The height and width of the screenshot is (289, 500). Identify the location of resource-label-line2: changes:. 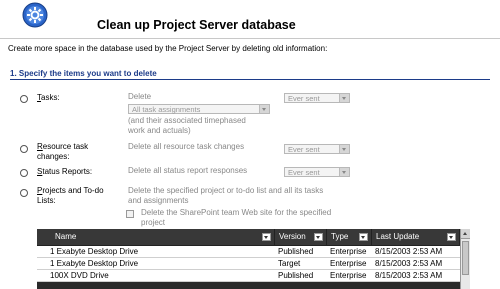
(53, 156).